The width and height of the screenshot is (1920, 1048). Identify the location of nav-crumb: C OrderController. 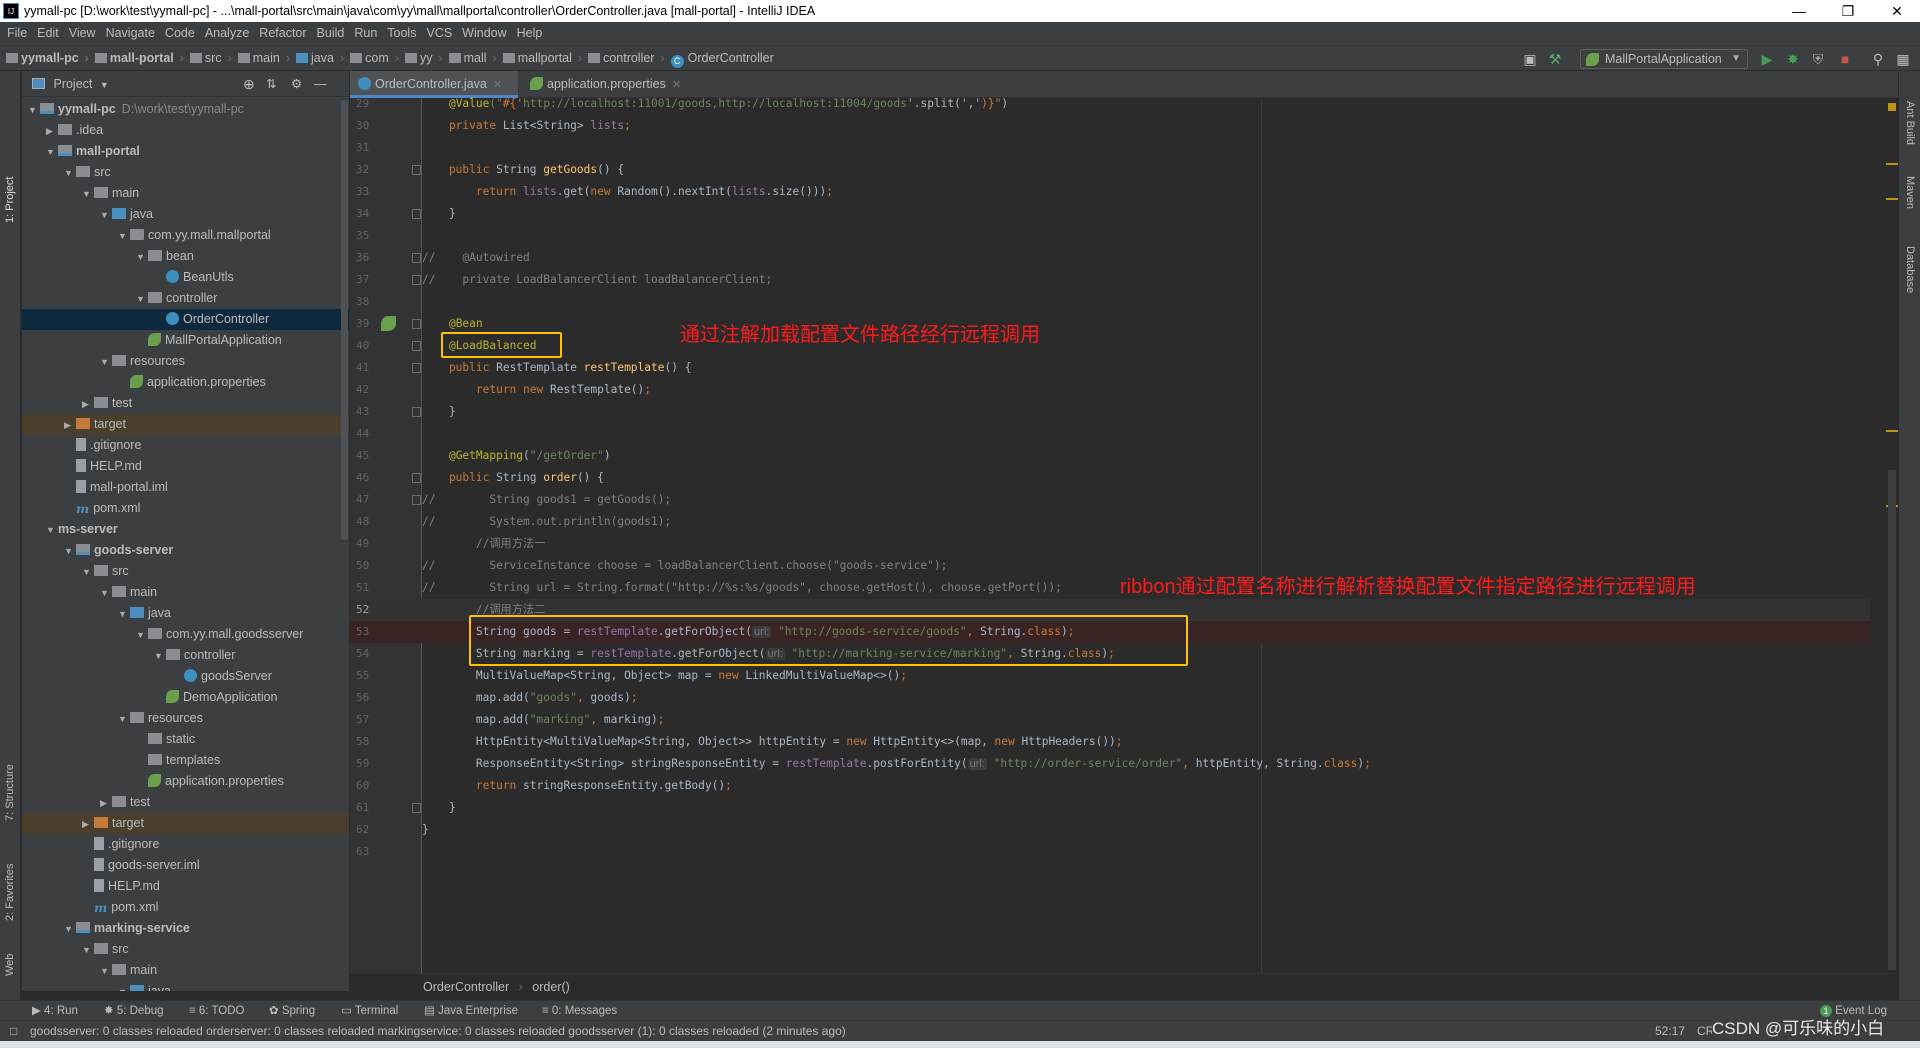
(722, 58).